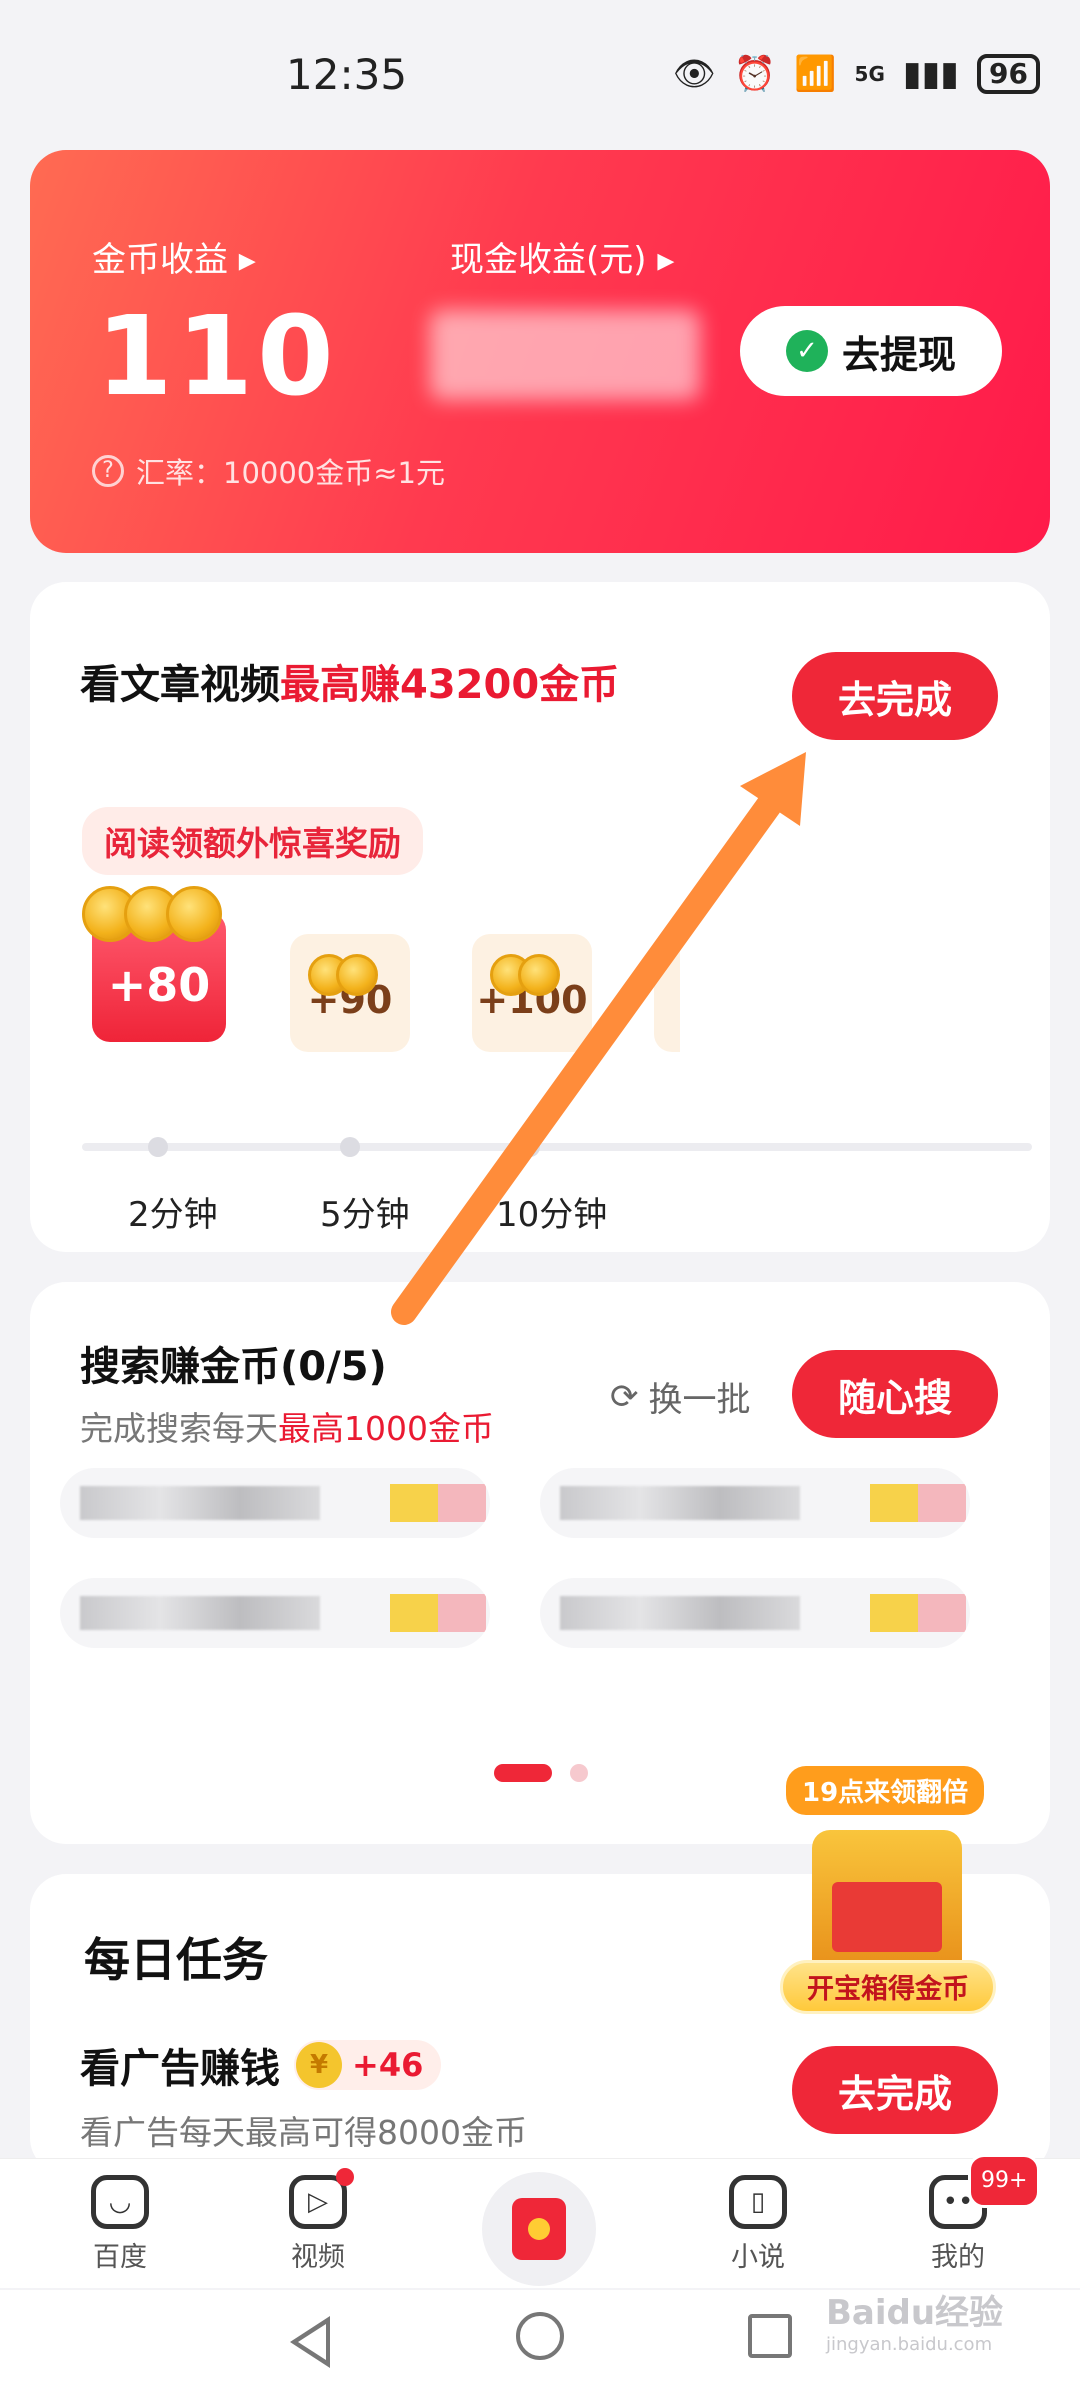  I want to click on nav-item-novel: ▯ 小说, so click(758, 2224).